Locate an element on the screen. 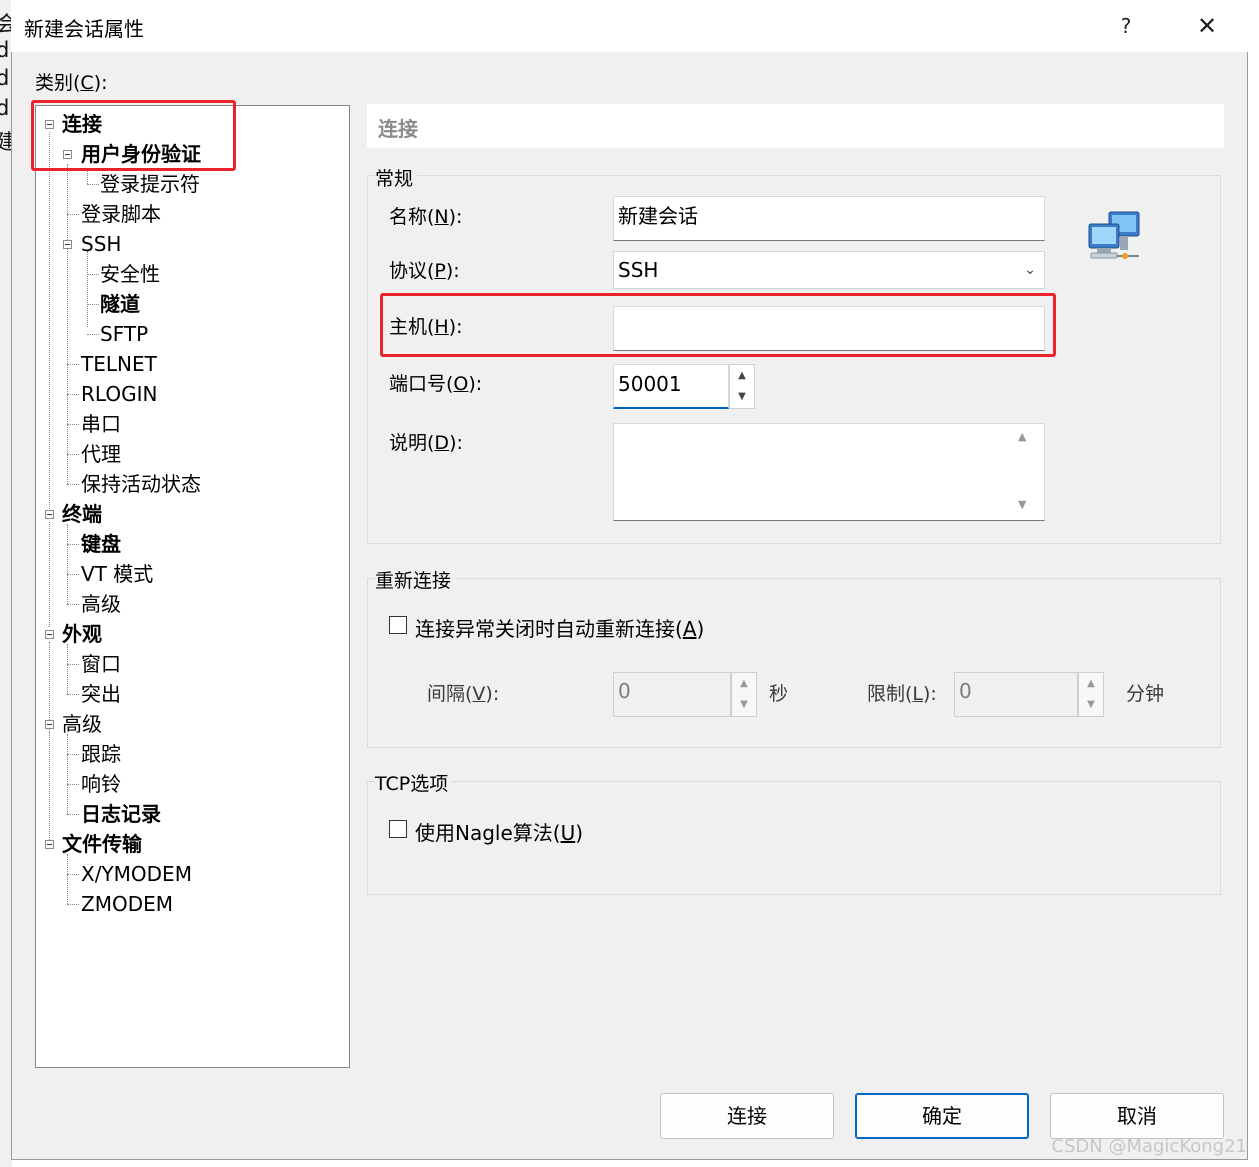  port-field: 50001 is located at coordinates (671, 386).